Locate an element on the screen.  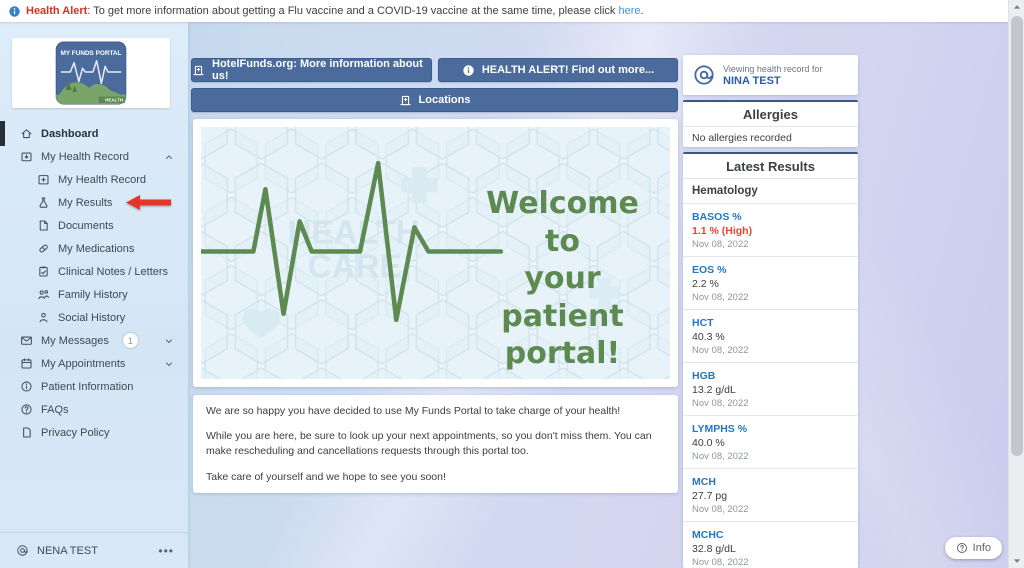
scroll-down-arrow-icon is located at coordinates (1016, 561).